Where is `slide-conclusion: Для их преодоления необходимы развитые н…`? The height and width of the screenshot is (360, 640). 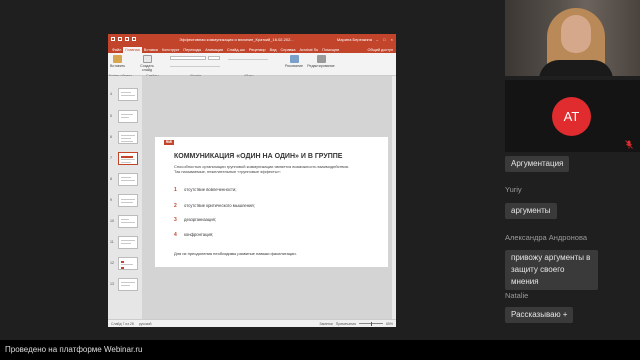
slide-conclusion: Для их преодоления необходимы развитые н… is located at coordinates (235, 253).